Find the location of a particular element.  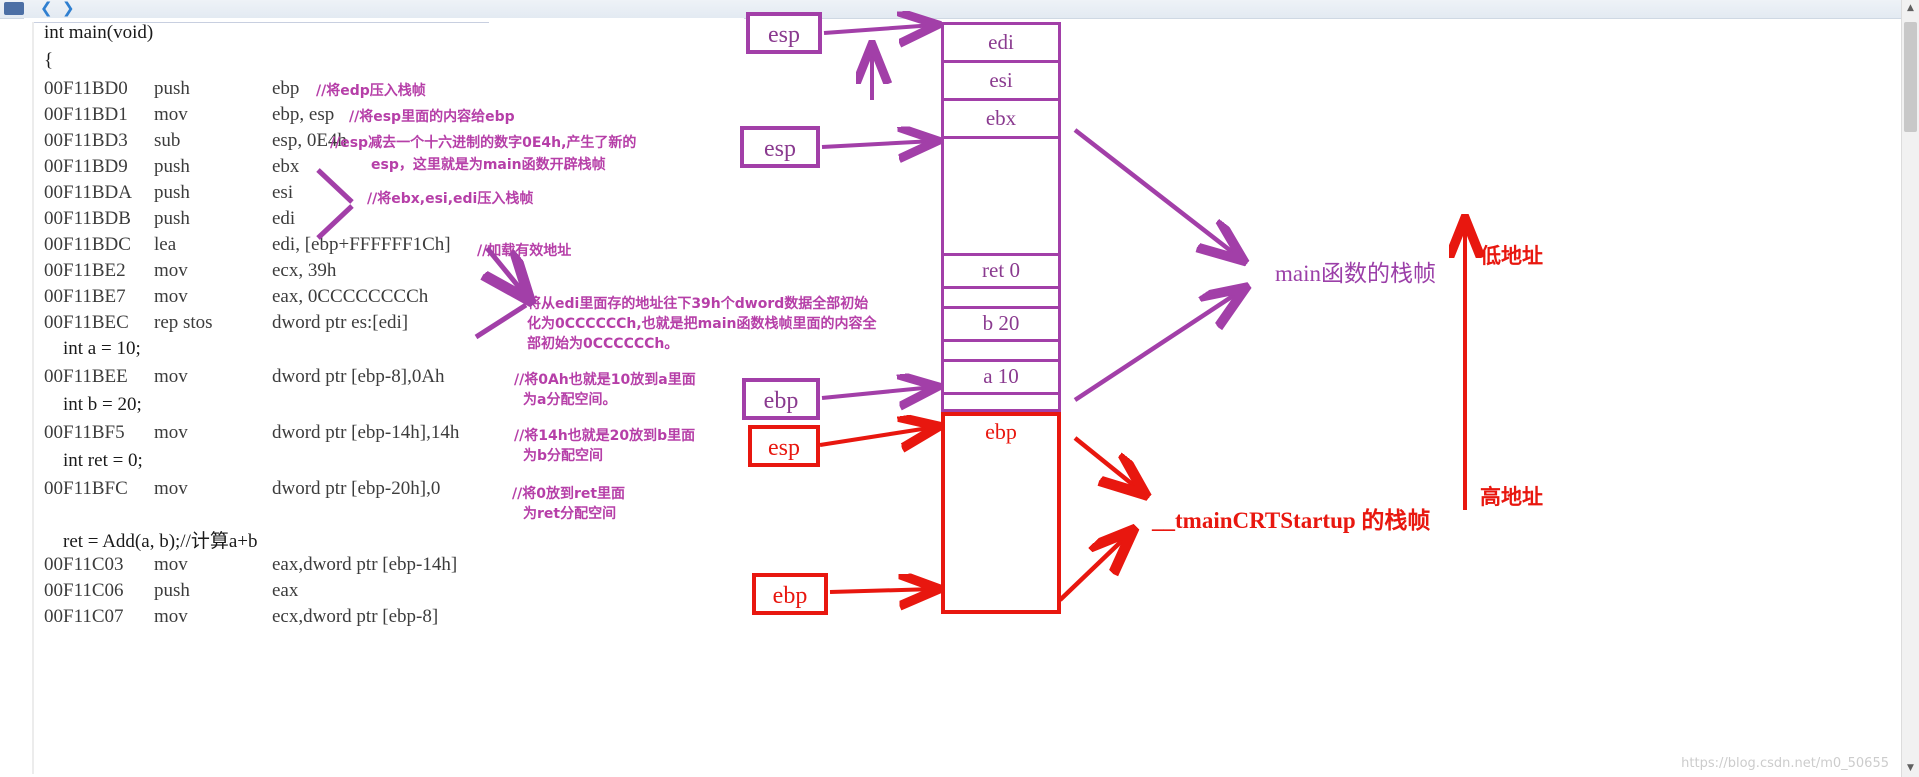

code-line: int b = 20; is located at coordinates (93, 404).